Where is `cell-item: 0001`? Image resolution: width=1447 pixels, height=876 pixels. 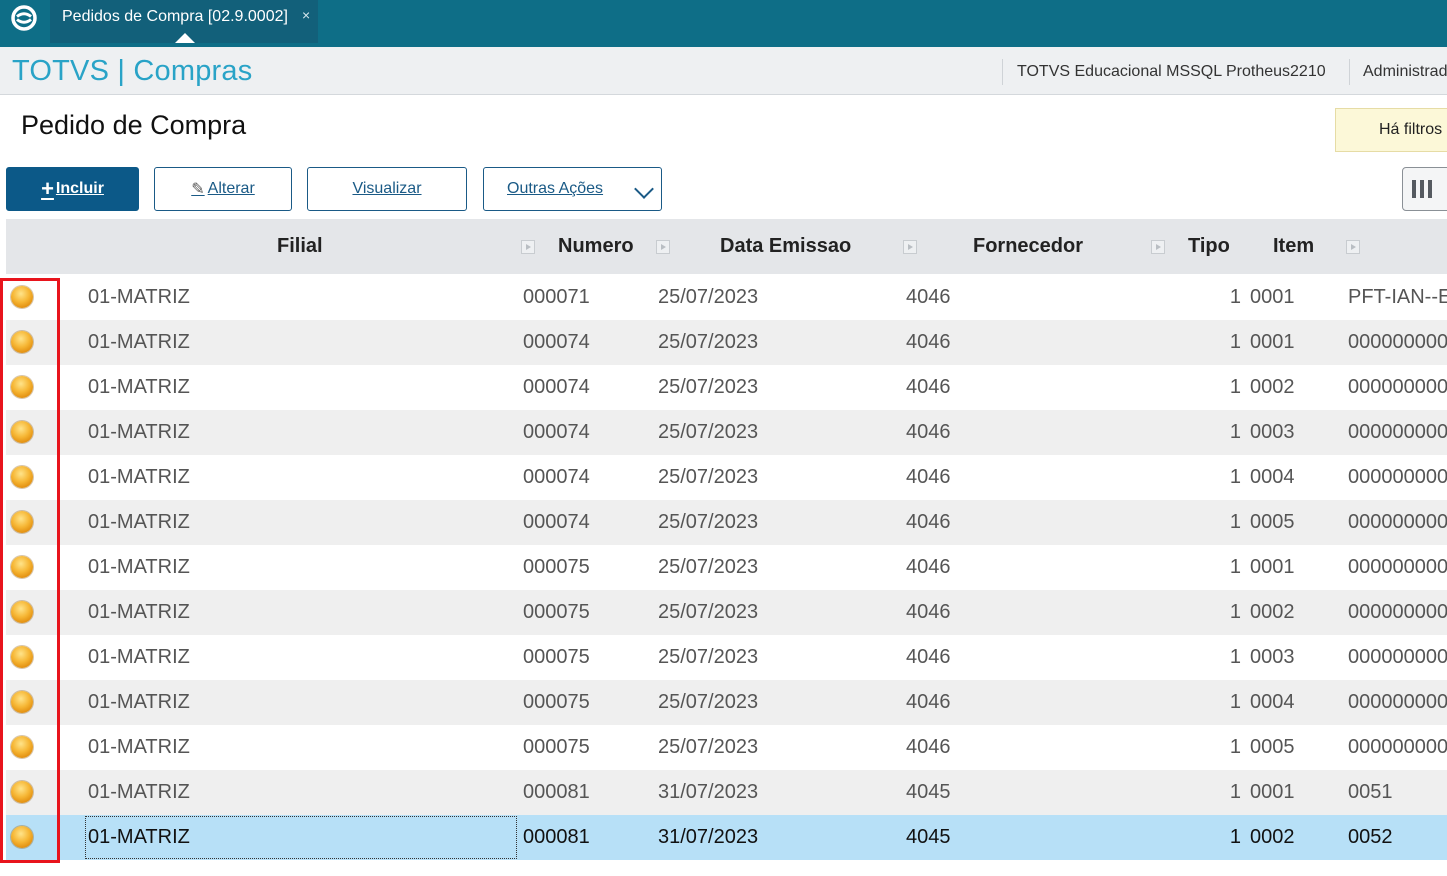 cell-item: 0001 is located at coordinates (1272, 297).